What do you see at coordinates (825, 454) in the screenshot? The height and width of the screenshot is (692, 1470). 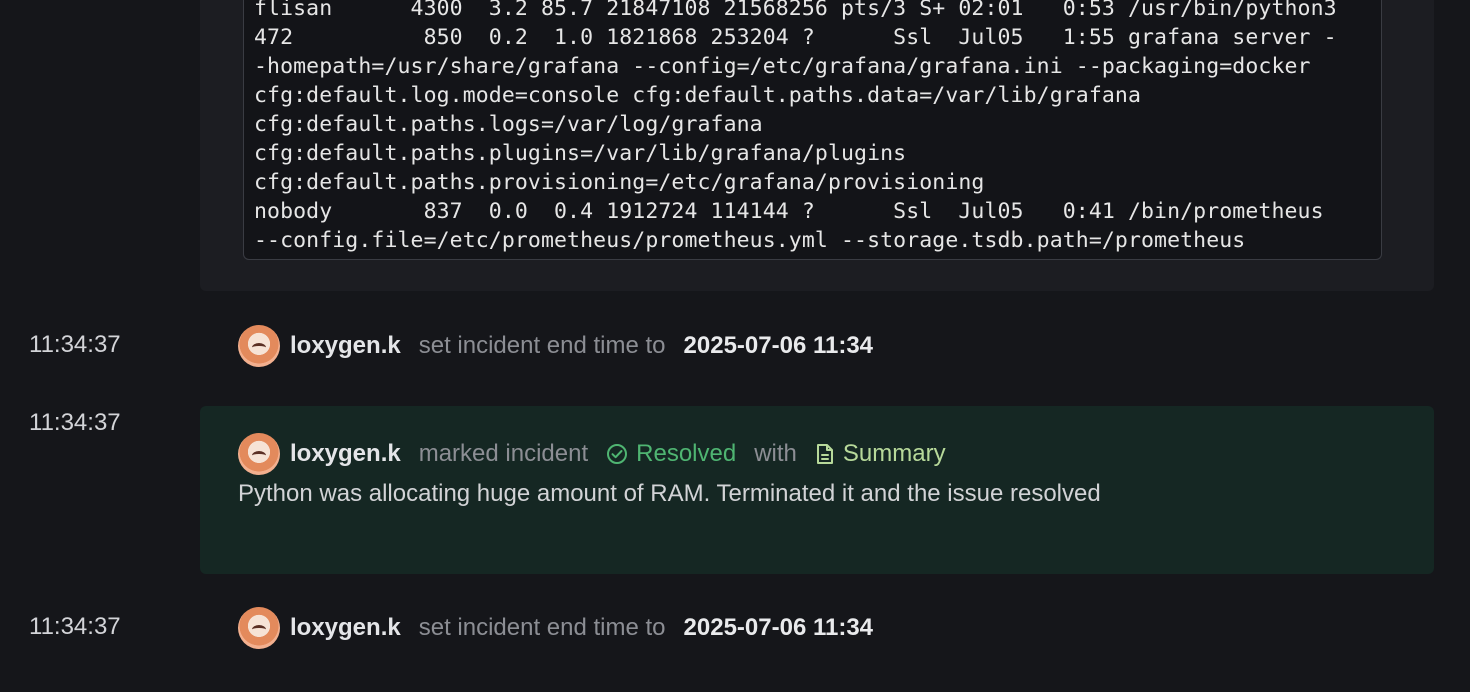 I see `document-icon` at bounding box center [825, 454].